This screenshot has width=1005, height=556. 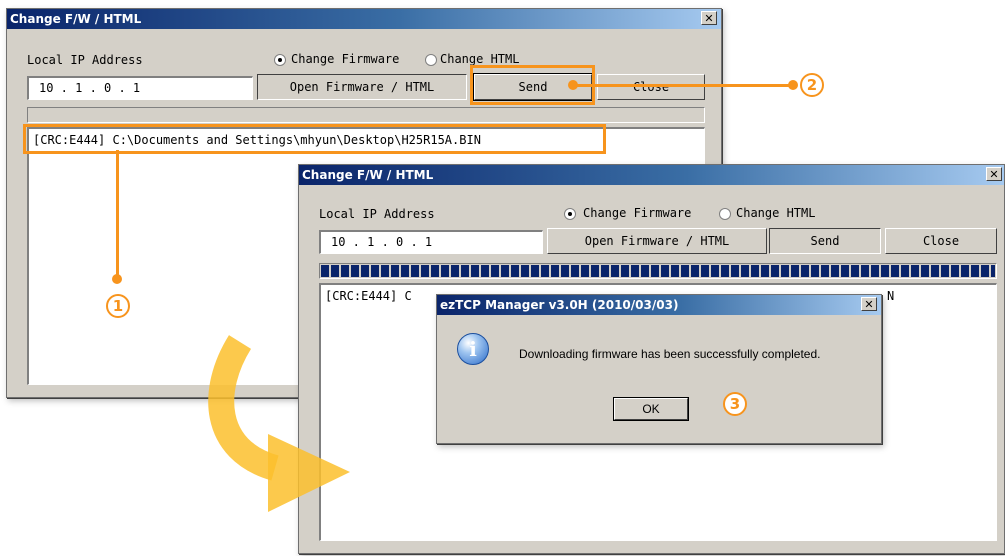 I want to click on callout-1-line, so click(x=117, y=214).